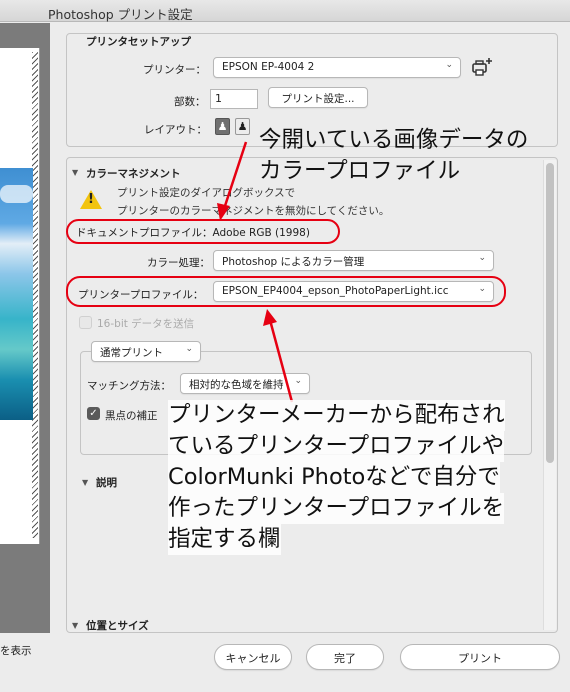 Image resolution: width=570 pixels, height=692 pixels. I want to click on arrow-line-top, so click(234, 177).